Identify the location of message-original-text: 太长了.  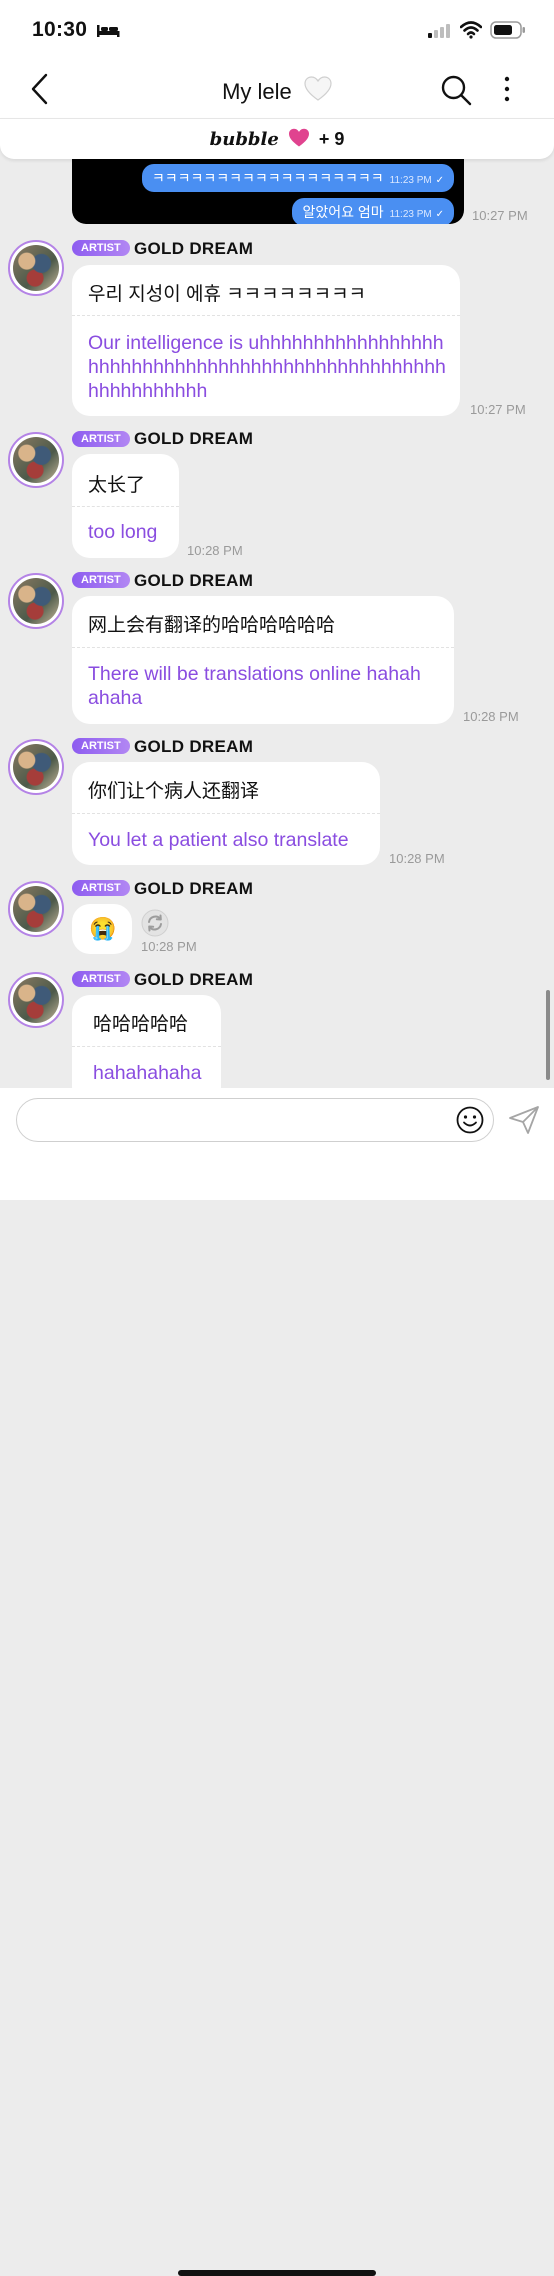
(117, 485).